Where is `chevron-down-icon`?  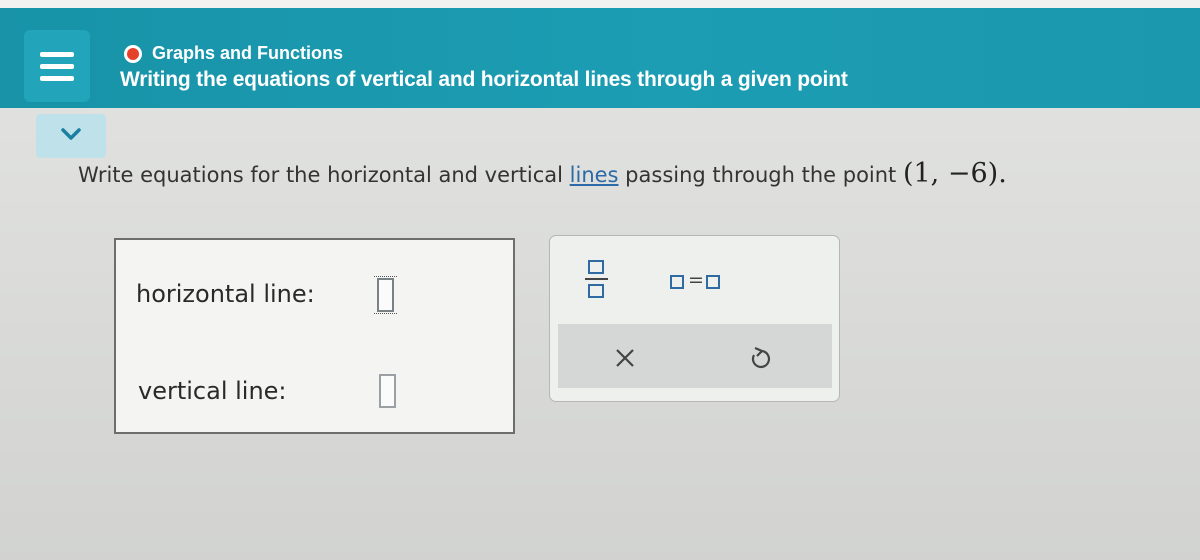 chevron-down-icon is located at coordinates (71, 134).